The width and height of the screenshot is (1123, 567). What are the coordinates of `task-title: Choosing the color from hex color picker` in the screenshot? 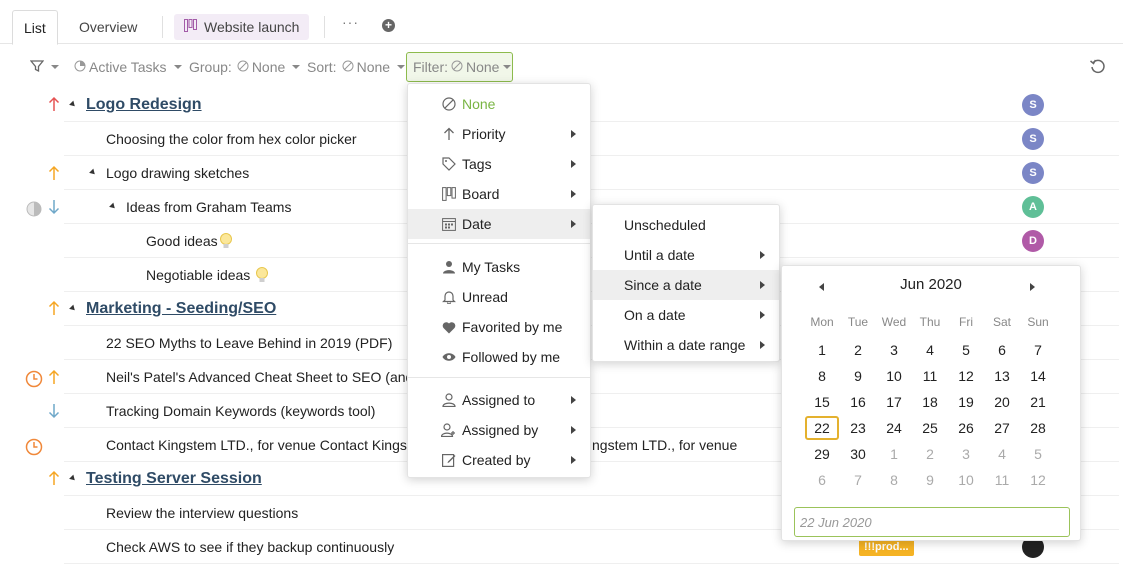 It's located at (231, 139).